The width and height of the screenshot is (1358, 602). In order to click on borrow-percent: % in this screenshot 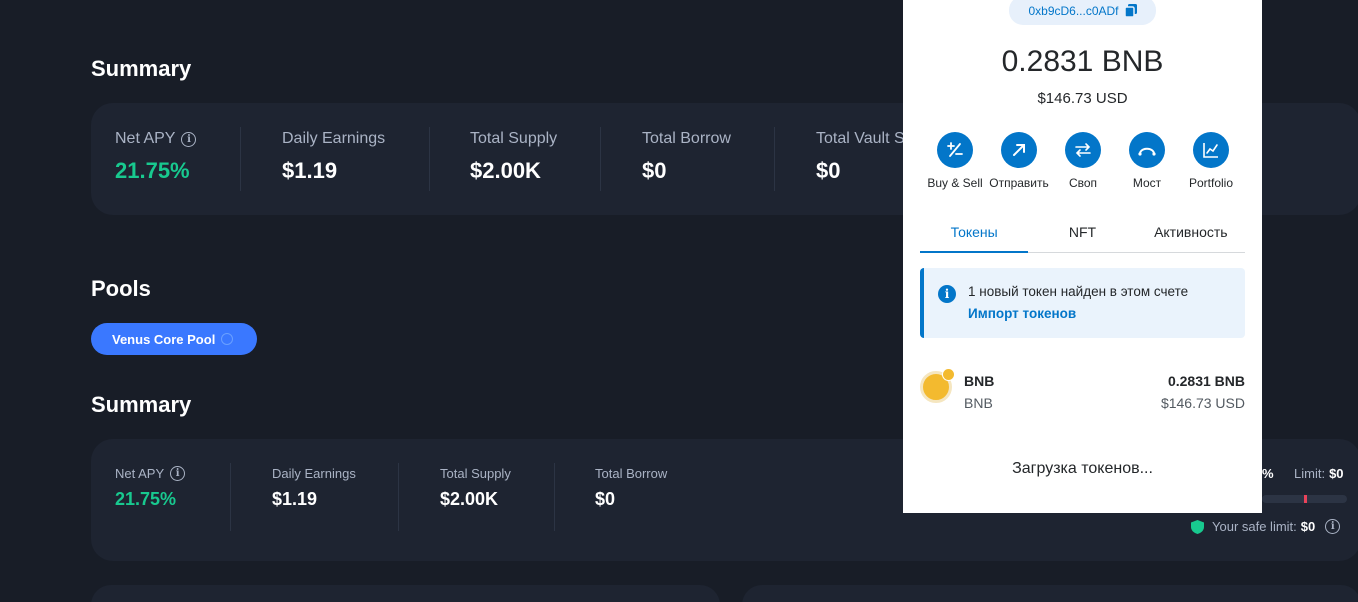, I will do `click(1268, 473)`.